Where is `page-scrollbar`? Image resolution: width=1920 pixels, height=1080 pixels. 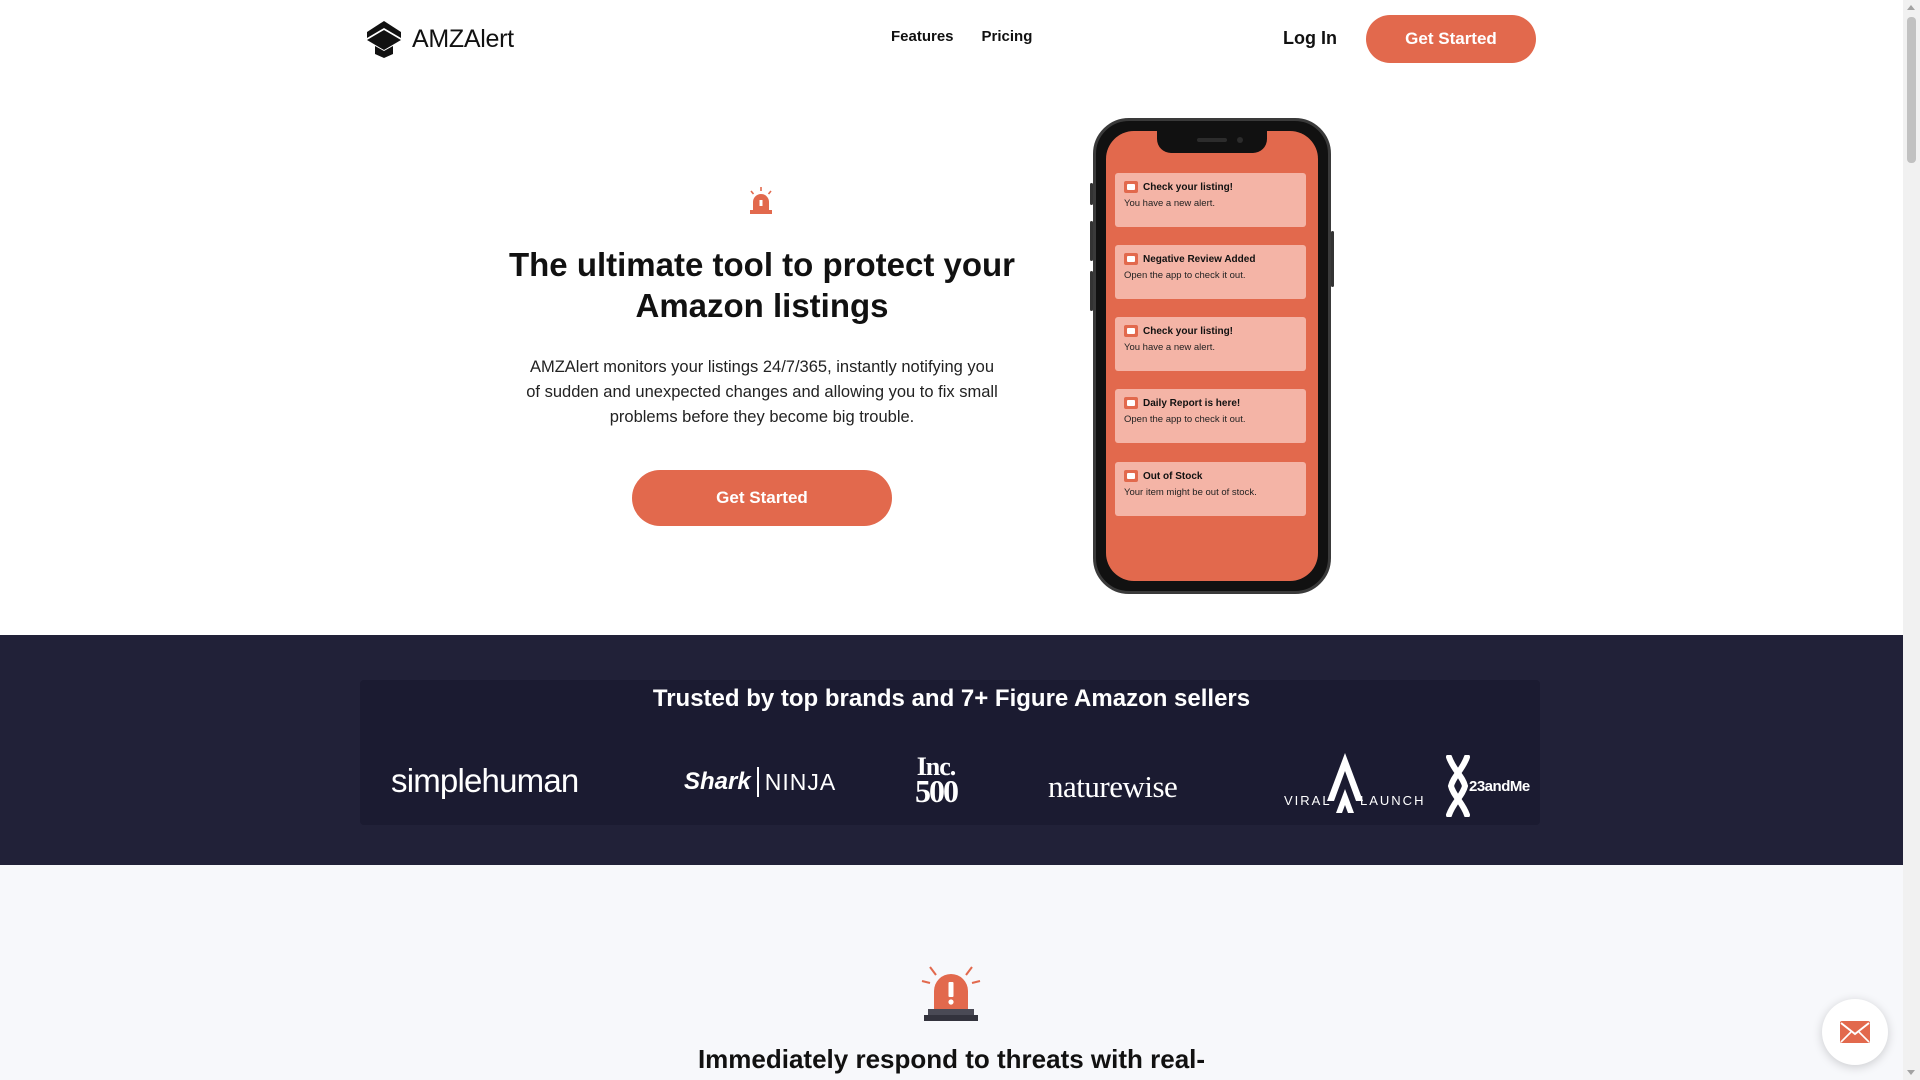
page-scrollbar is located at coordinates (1911, 540).